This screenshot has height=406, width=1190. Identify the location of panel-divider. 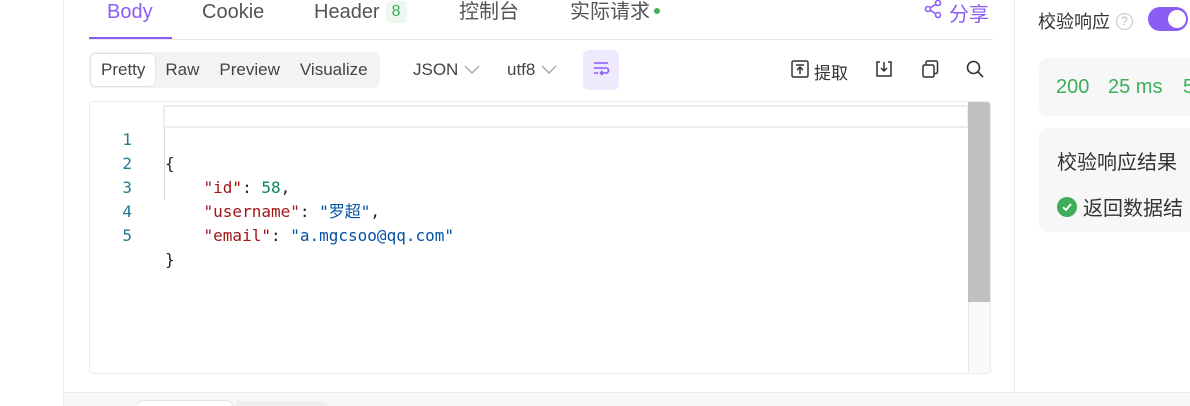
(1014, 196).